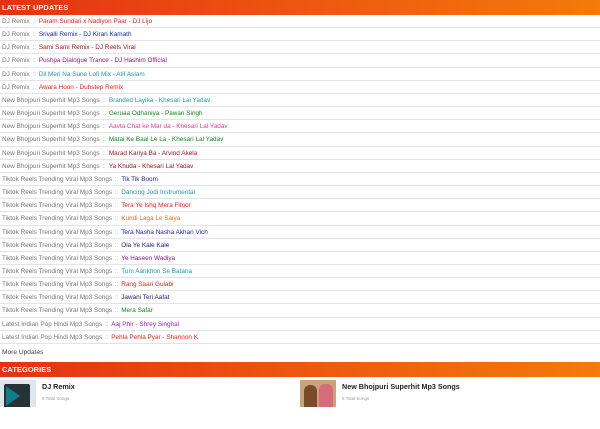 Image resolution: width=600 pixels, height=429 pixels. I want to click on more-updates-link: More Updates, so click(300, 353).